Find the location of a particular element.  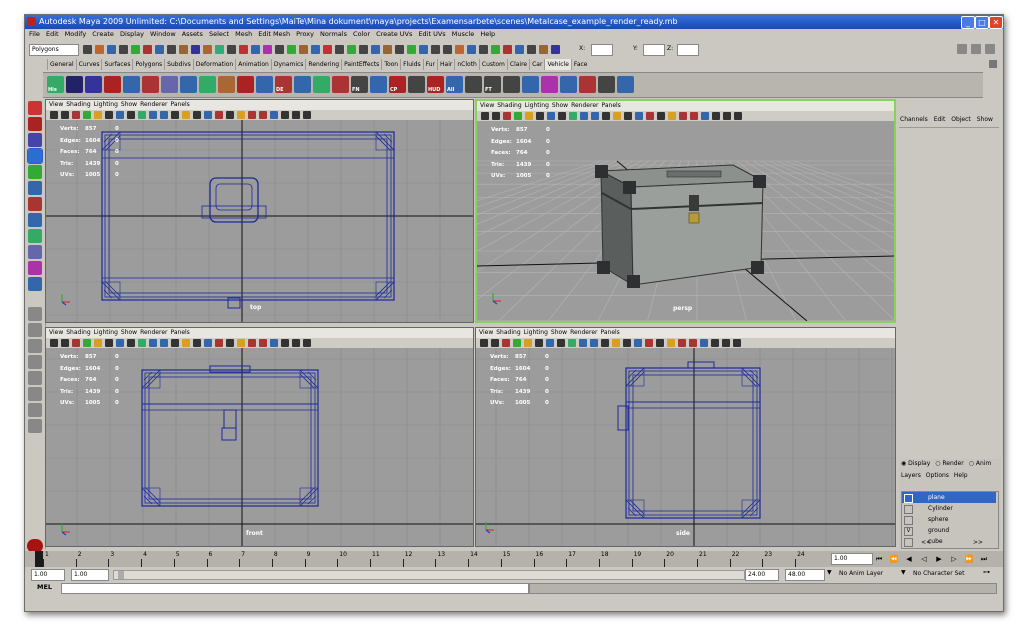

play-forwards-button: ▶ is located at coordinates (939, 559).